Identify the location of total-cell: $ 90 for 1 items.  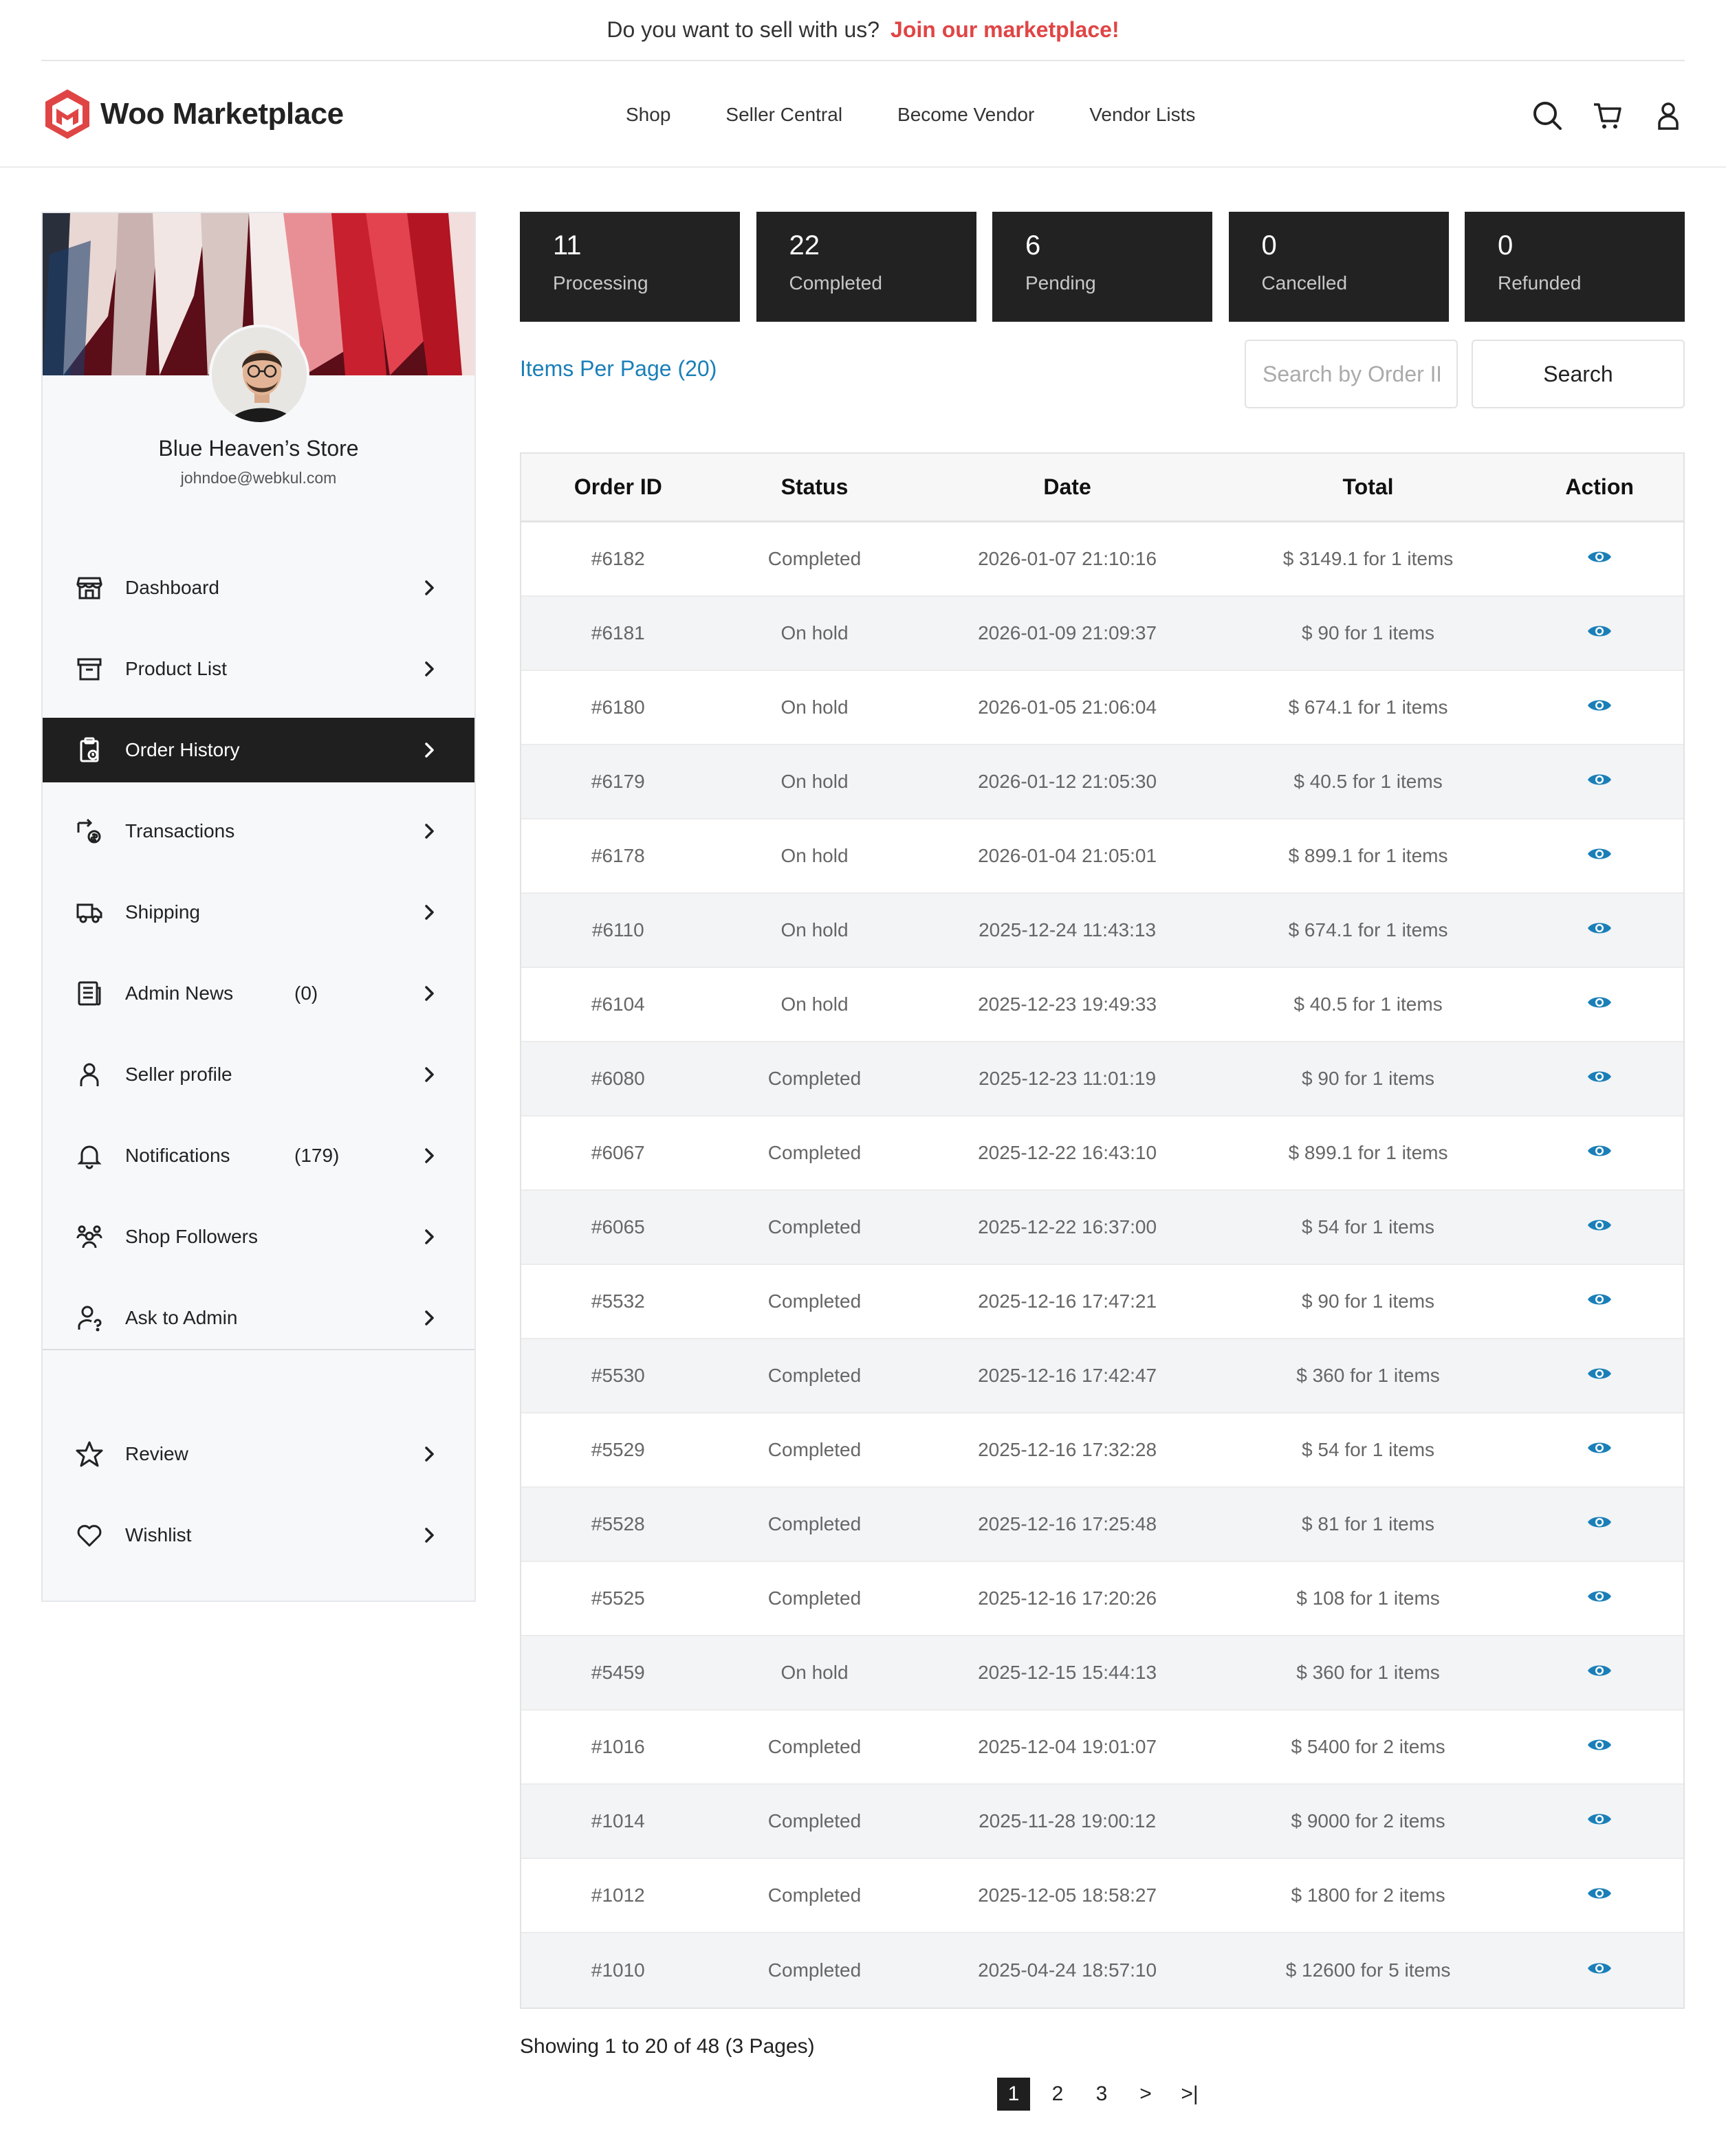
(1368, 1301).